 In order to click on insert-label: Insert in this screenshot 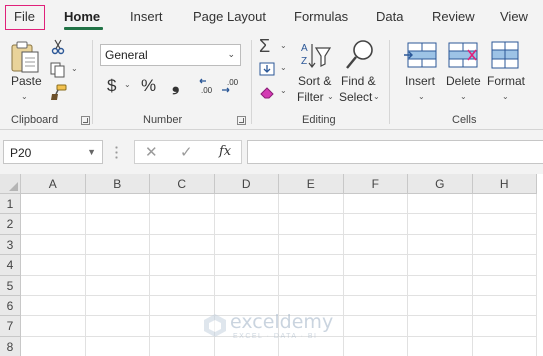, I will do `click(420, 81)`.